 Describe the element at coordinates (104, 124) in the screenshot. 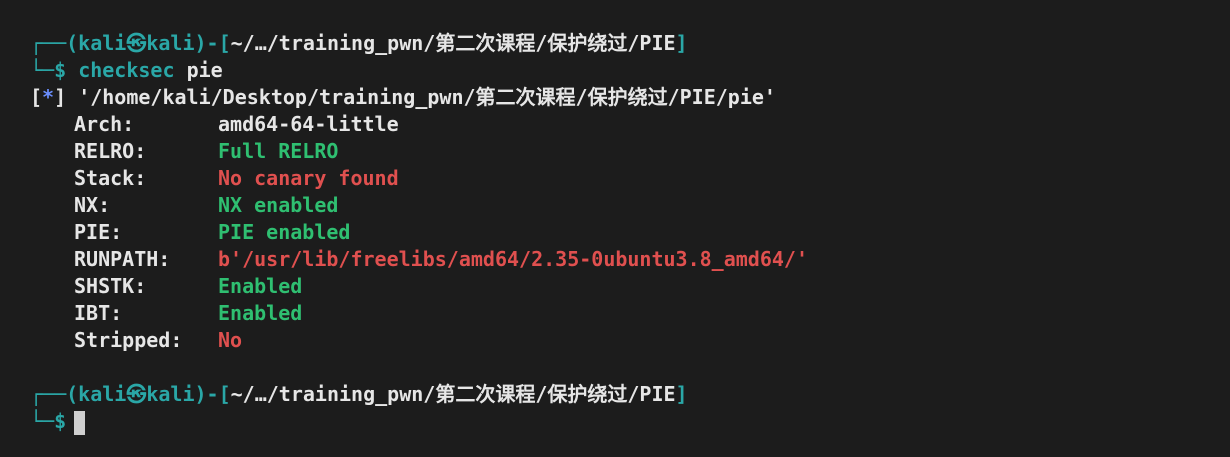

I see `row-key: Arch:` at that location.